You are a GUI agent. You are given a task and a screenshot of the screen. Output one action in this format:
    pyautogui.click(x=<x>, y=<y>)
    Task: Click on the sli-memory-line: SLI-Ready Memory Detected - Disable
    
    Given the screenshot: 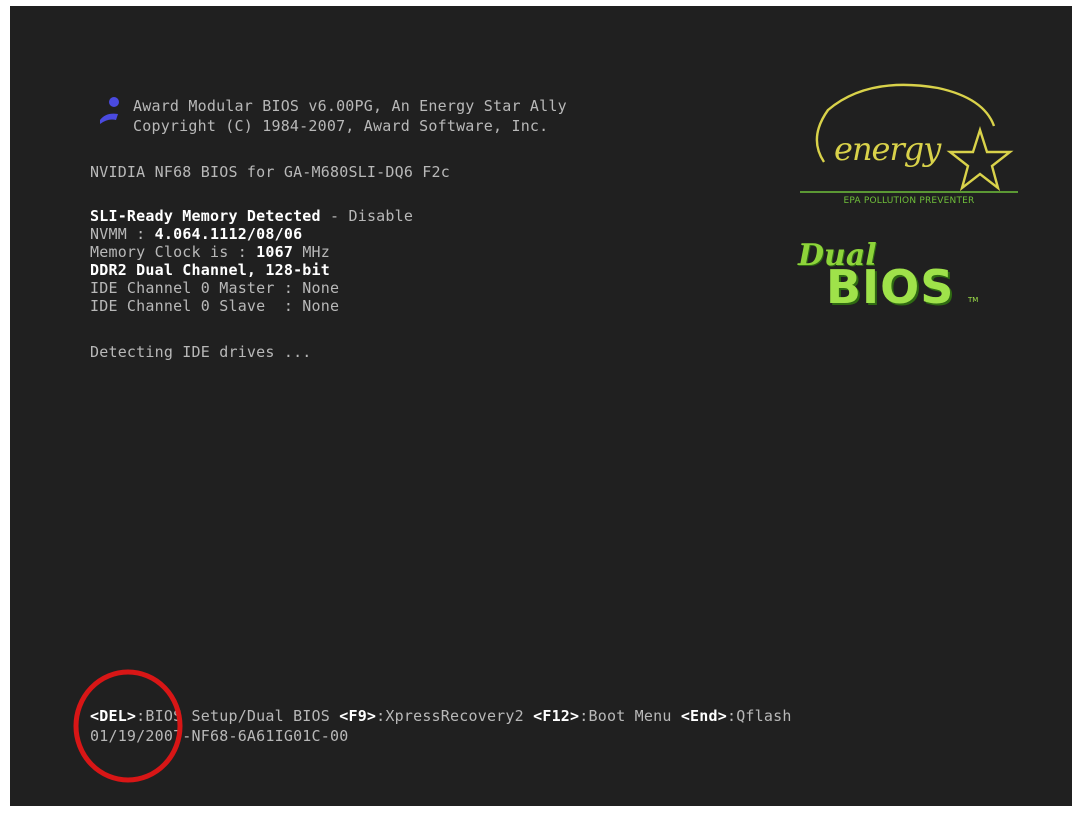 What is the action you would take?
    pyautogui.click(x=251, y=216)
    